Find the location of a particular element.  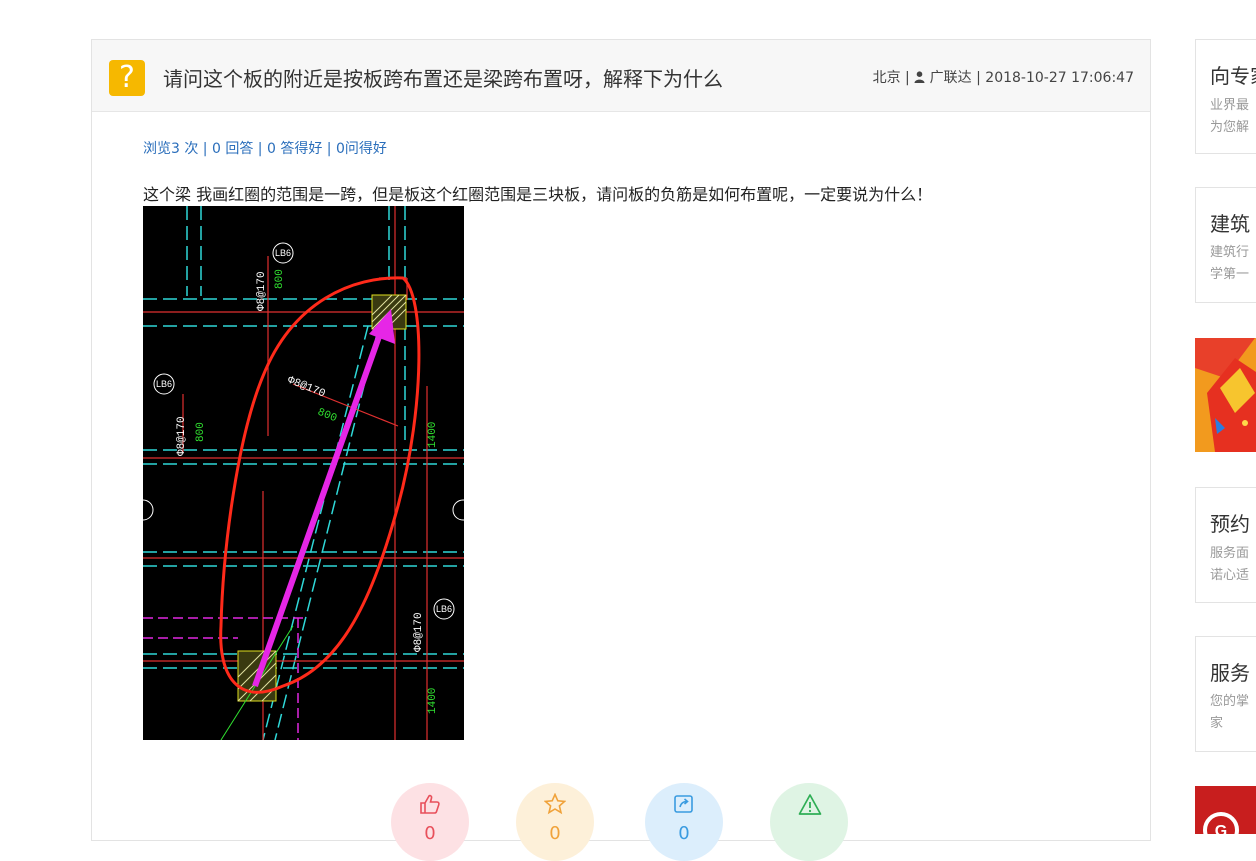

person-icon is located at coordinates (919, 77).